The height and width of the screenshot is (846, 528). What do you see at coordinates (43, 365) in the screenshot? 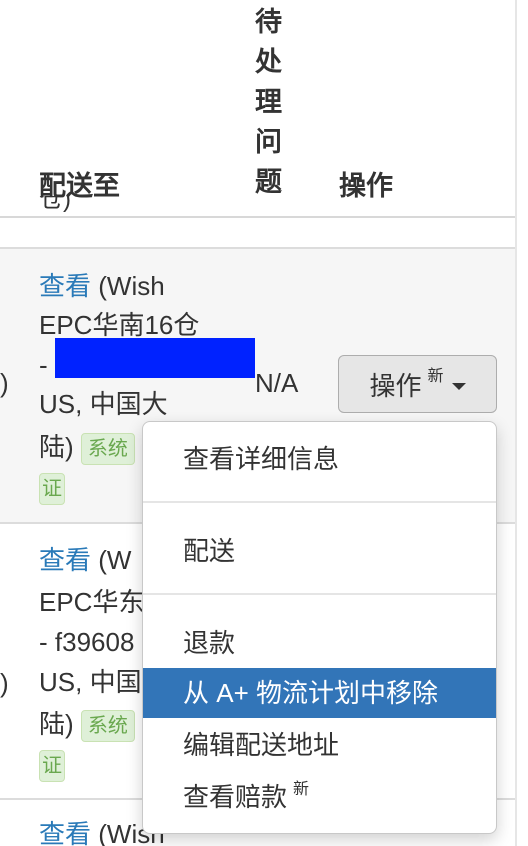
I see `ship-to-line-3: -` at bounding box center [43, 365].